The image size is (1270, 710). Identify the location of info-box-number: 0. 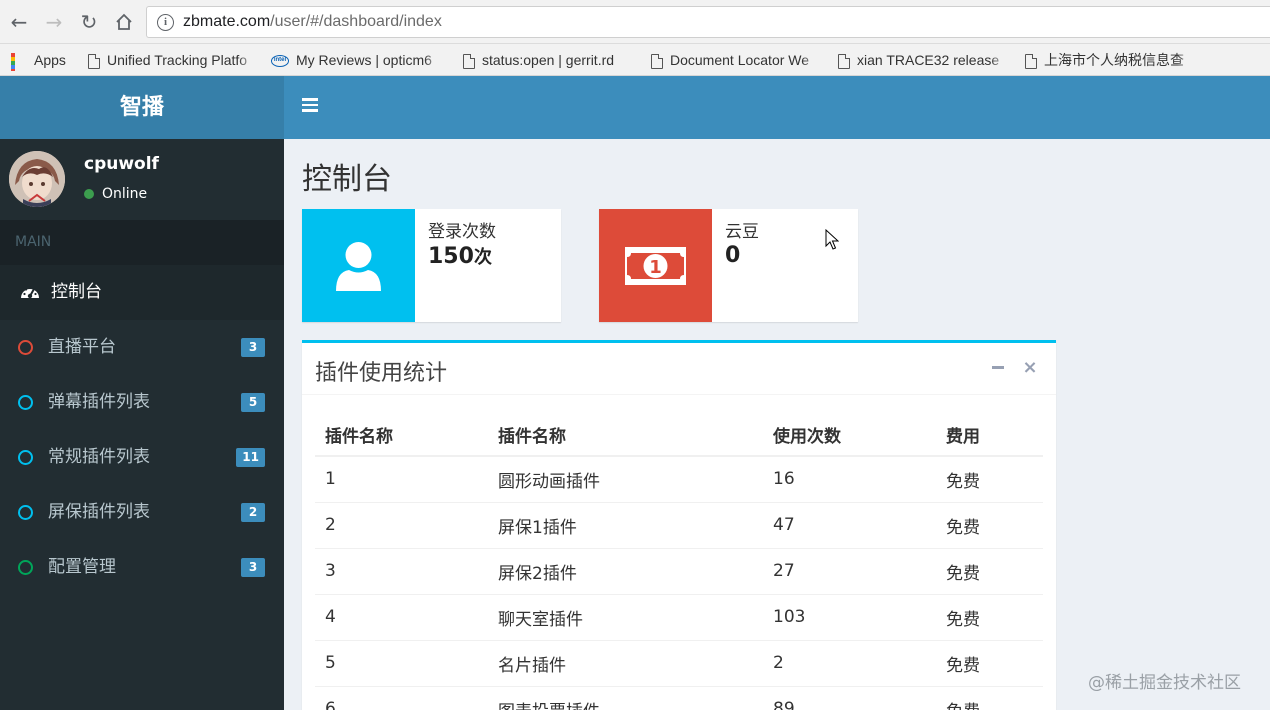
(733, 255).